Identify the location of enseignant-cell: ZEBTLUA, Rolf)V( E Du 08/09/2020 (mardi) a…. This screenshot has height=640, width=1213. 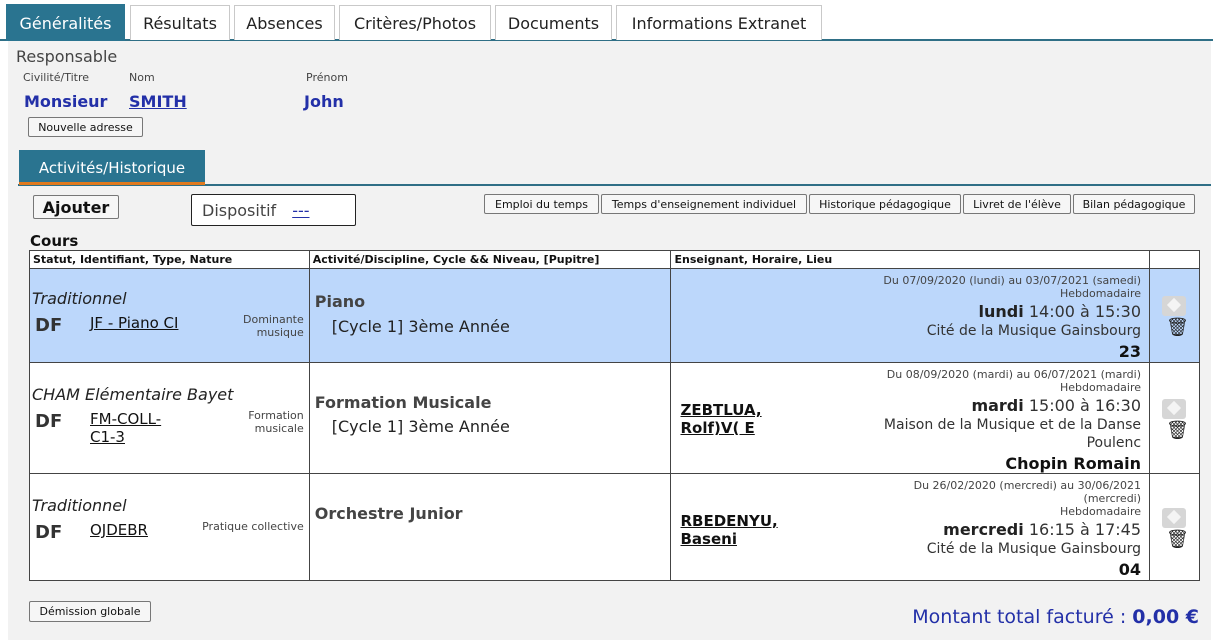
(910, 418).